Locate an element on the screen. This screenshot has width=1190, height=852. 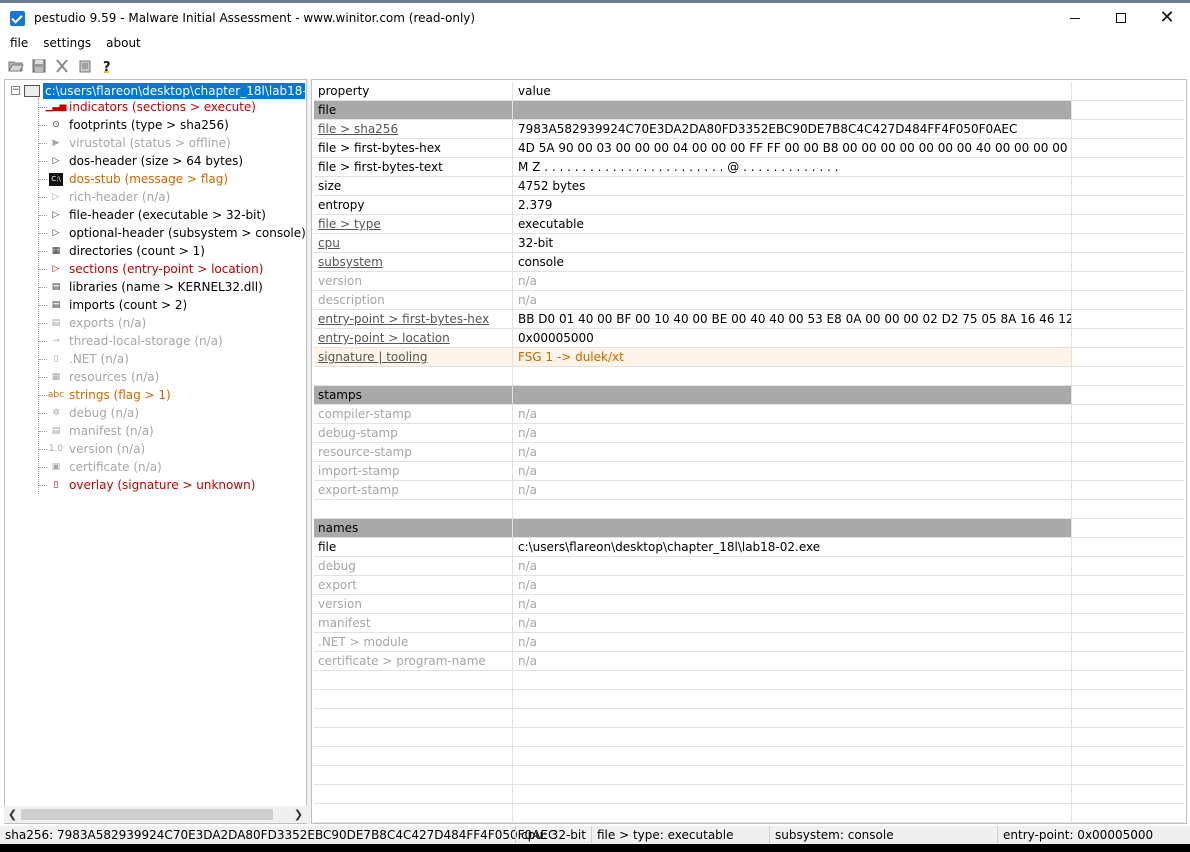
menu-file: file is located at coordinates (19, 43).